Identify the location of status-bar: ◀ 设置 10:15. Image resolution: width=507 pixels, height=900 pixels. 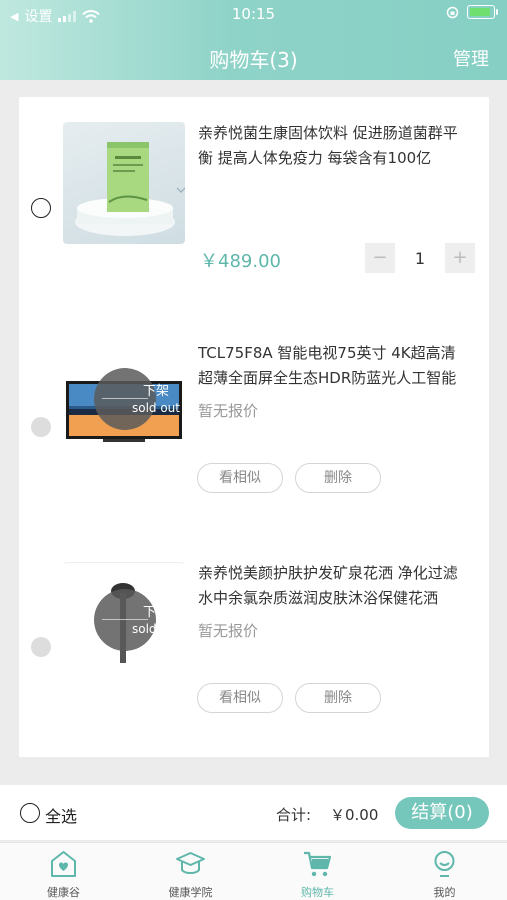
(253, 14).